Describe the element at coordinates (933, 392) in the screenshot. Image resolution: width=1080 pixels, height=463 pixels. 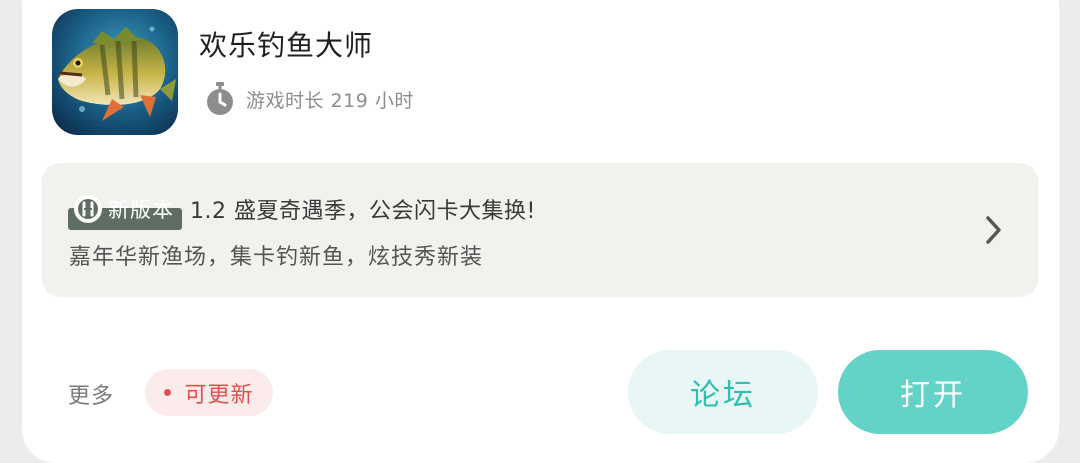
I see `open-button: 打开` at that location.